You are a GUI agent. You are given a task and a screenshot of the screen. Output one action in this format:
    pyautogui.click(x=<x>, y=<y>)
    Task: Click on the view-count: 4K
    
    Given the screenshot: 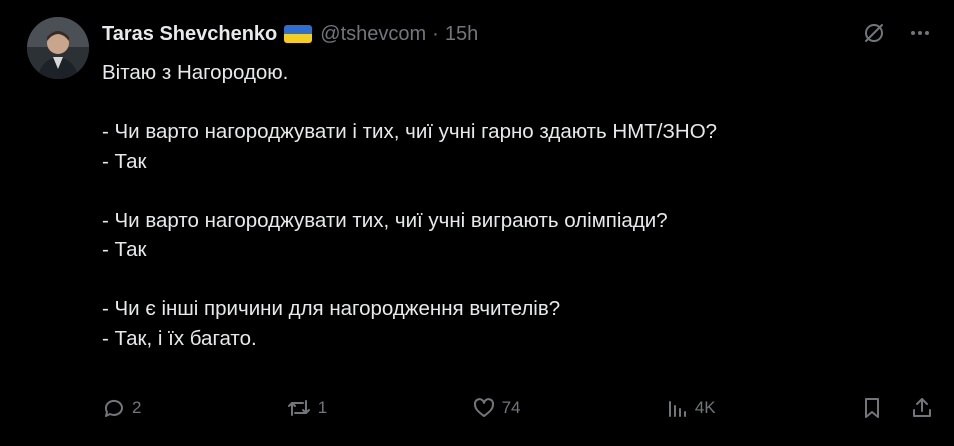 What is the action you would take?
    pyautogui.click(x=705, y=407)
    